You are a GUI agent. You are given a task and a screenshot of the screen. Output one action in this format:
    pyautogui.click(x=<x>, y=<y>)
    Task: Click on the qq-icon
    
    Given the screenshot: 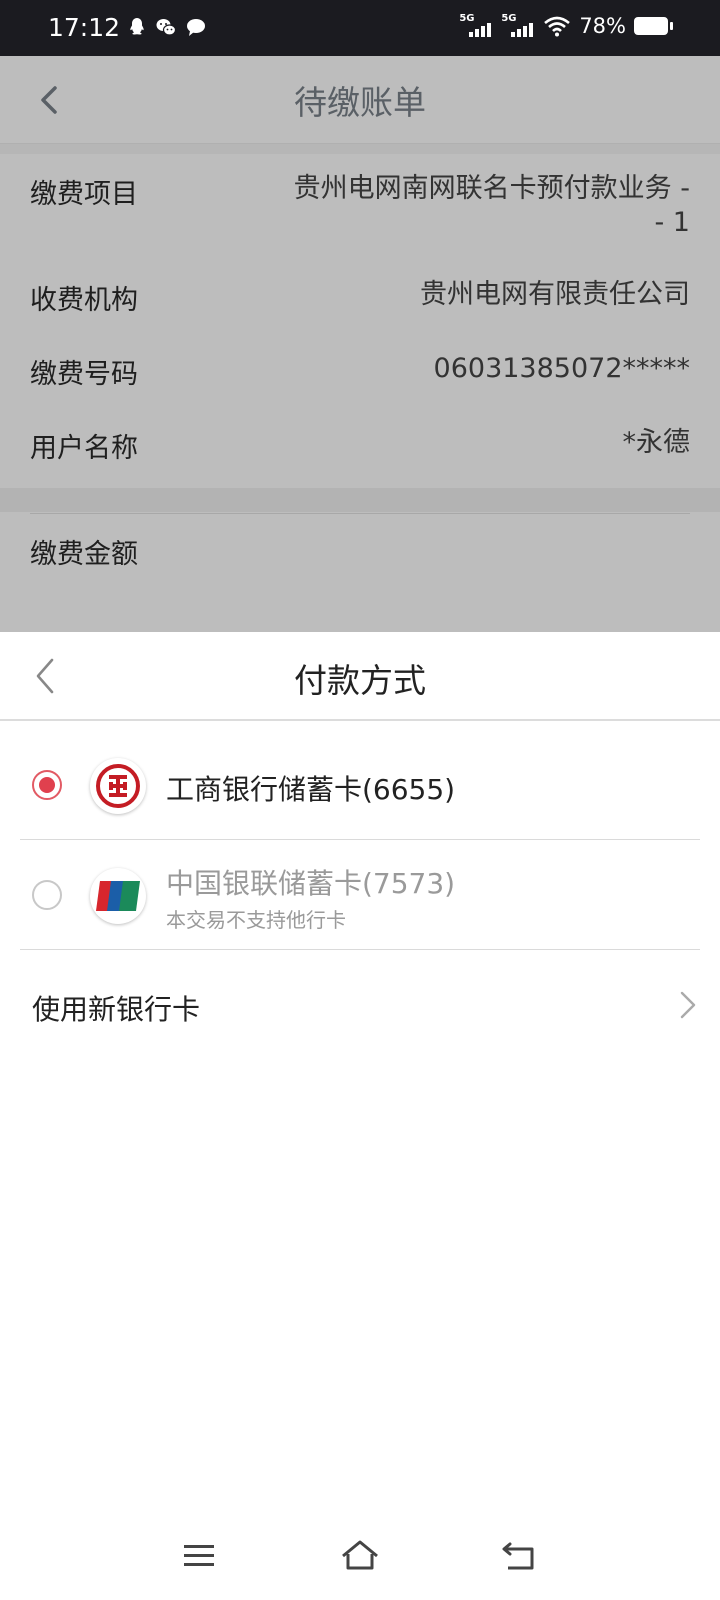 What is the action you would take?
    pyautogui.click(x=137, y=26)
    